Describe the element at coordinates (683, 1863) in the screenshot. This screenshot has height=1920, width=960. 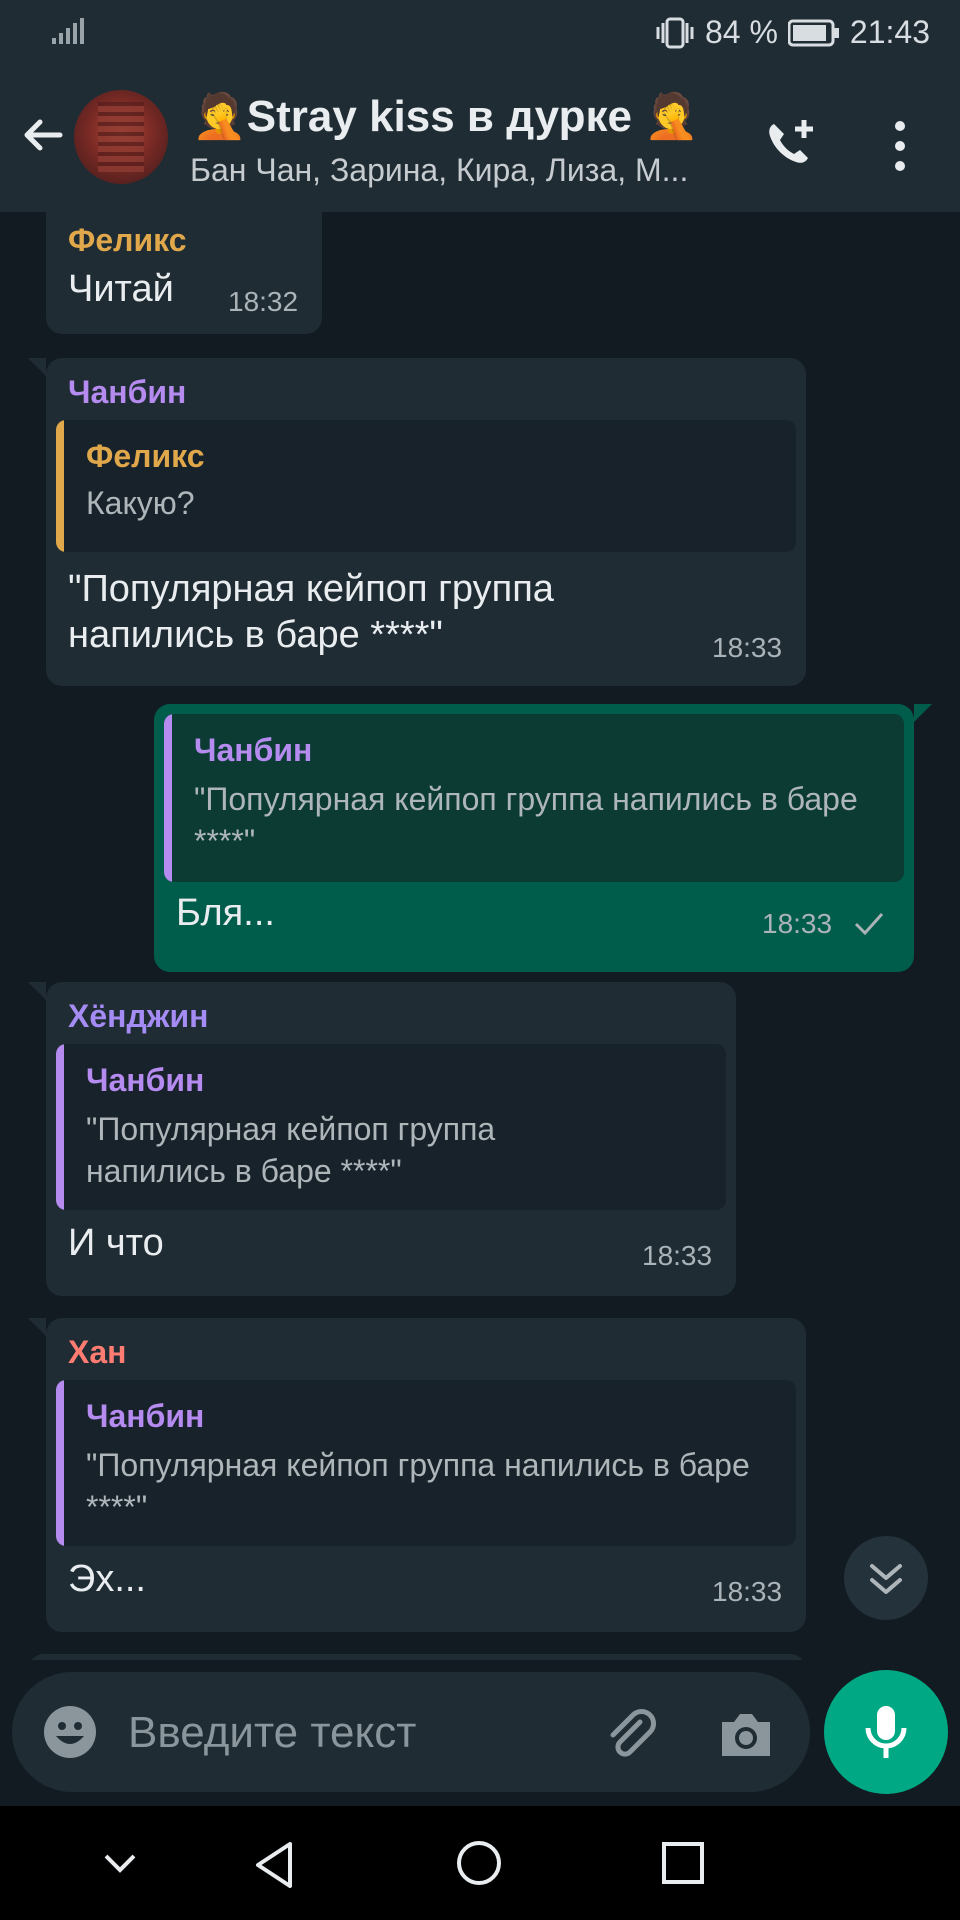
I see `recents-nav-icon` at that location.